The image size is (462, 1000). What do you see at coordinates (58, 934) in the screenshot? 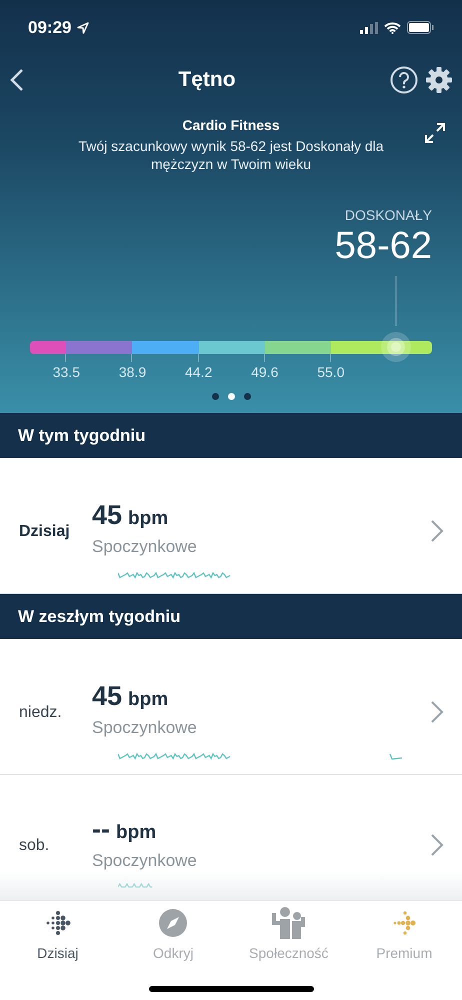
I see `tab-item: Dzisiaj` at bounding box center [58, 934].